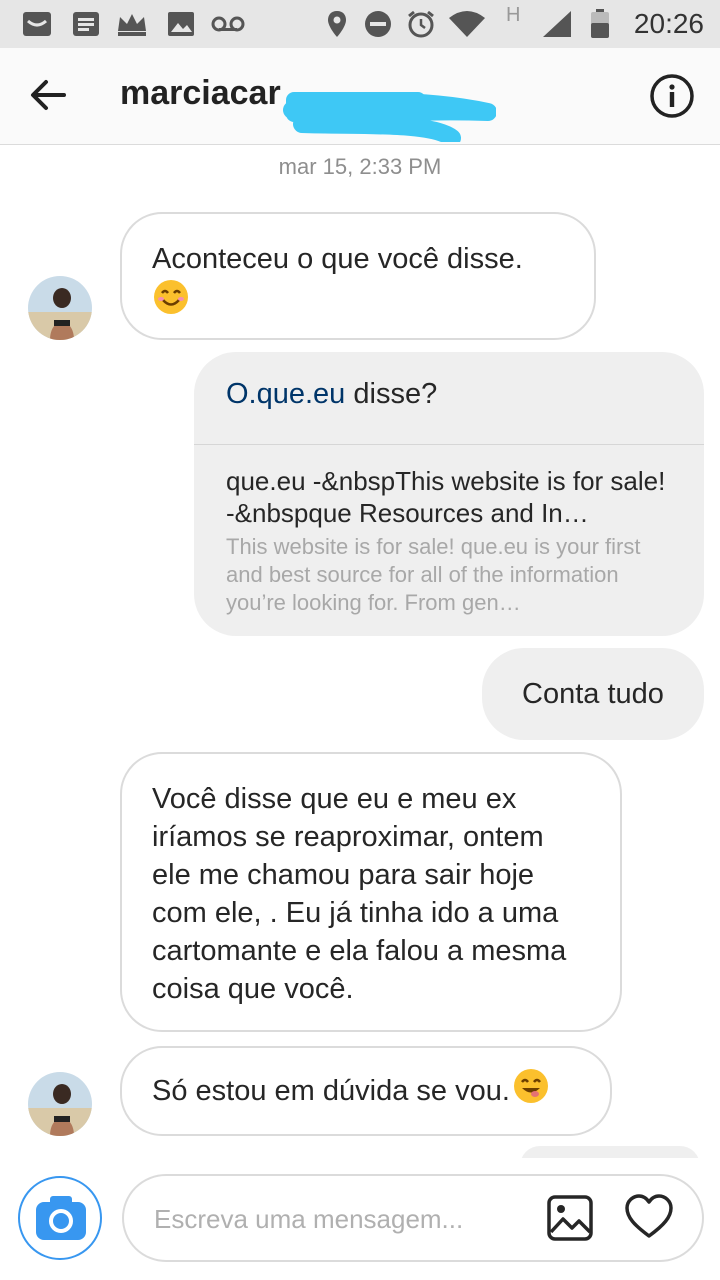  What do you see at coordinates (181, 24) in the screenshot?
I see `image-icon` at bounding box center [181, 24].